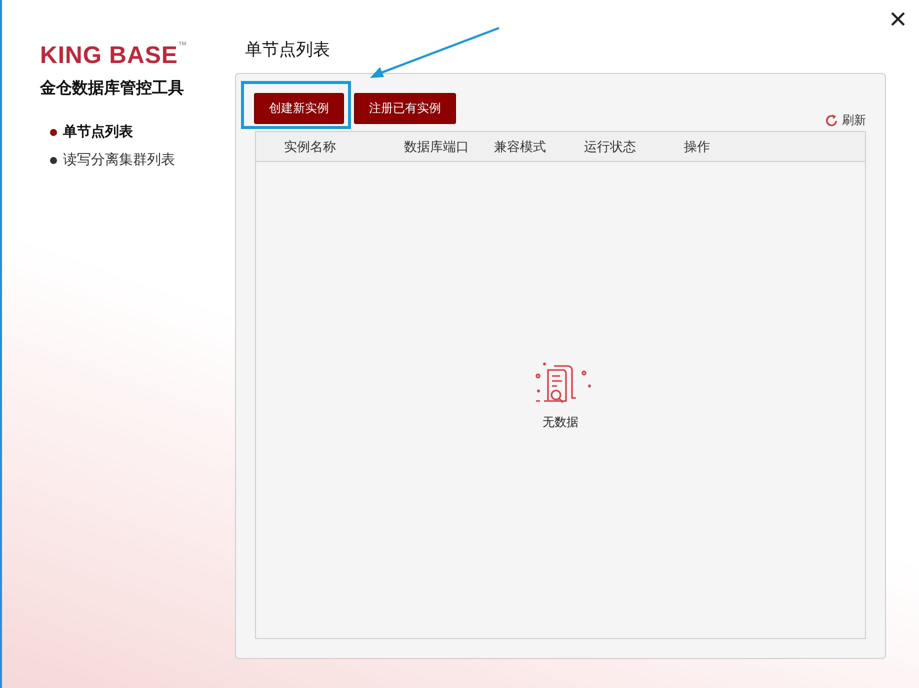 This screenshot has width=919, height=688. What do you see at coordinates (560, 422) in the screenshot?
I see `empty-text: 无数据` at bounding box center [560, 422].